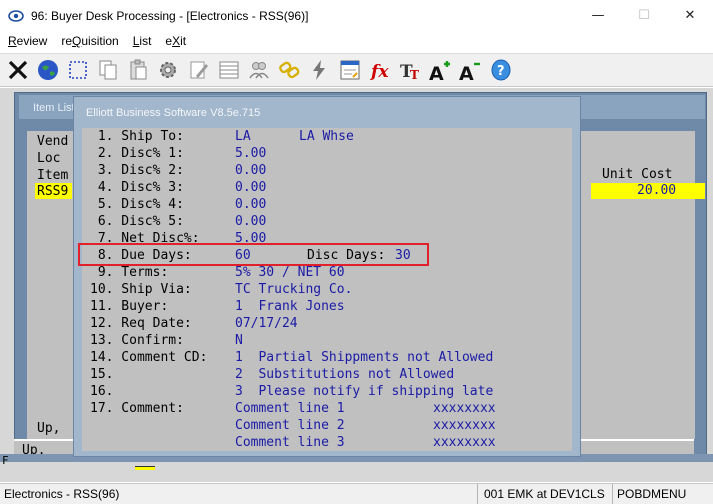 The width and height of the screenshot is (713, 504). I want to click on paste-icon, so click(138, 70).